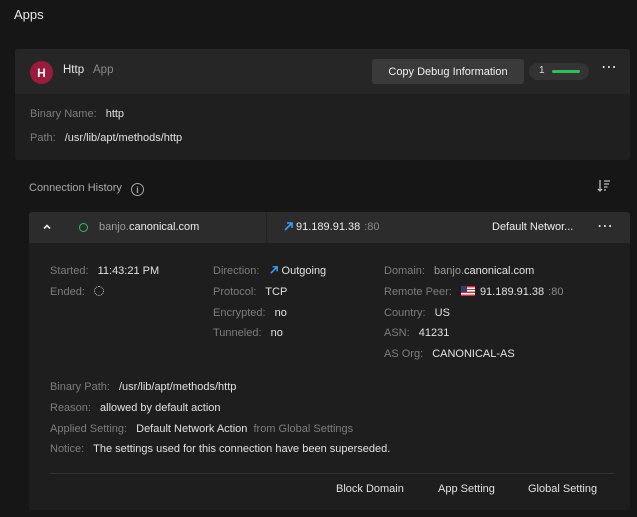 Image resolution: width=637 pixels, height=517 pixels. What do you see at coordinates (303, 429) in the screenshot?
I see `applied-setting-source: from Global Settings` at bounding box center [303, 429].